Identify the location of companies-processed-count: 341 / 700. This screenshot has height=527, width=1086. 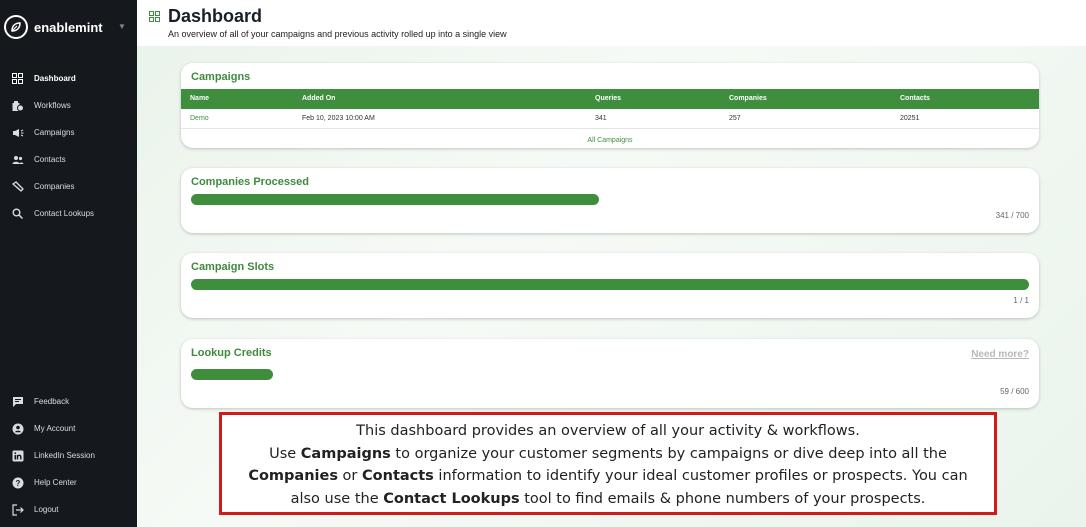
(1012, 215).